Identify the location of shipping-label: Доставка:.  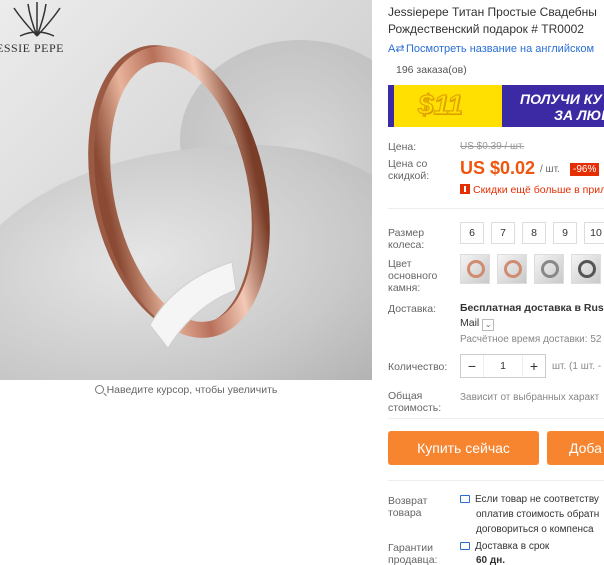
(412, 309).